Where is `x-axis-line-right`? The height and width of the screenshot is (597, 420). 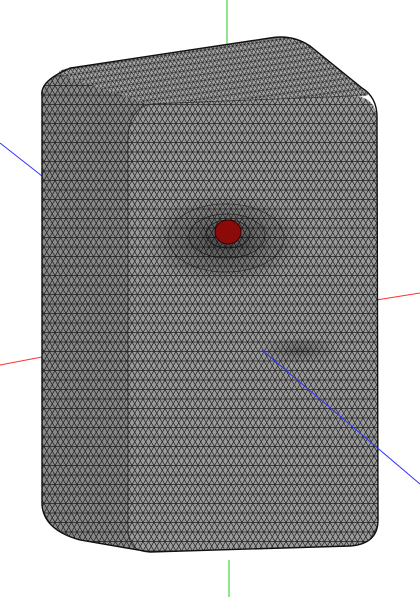 x-axis-line-right is located at coordinates (397, 296).